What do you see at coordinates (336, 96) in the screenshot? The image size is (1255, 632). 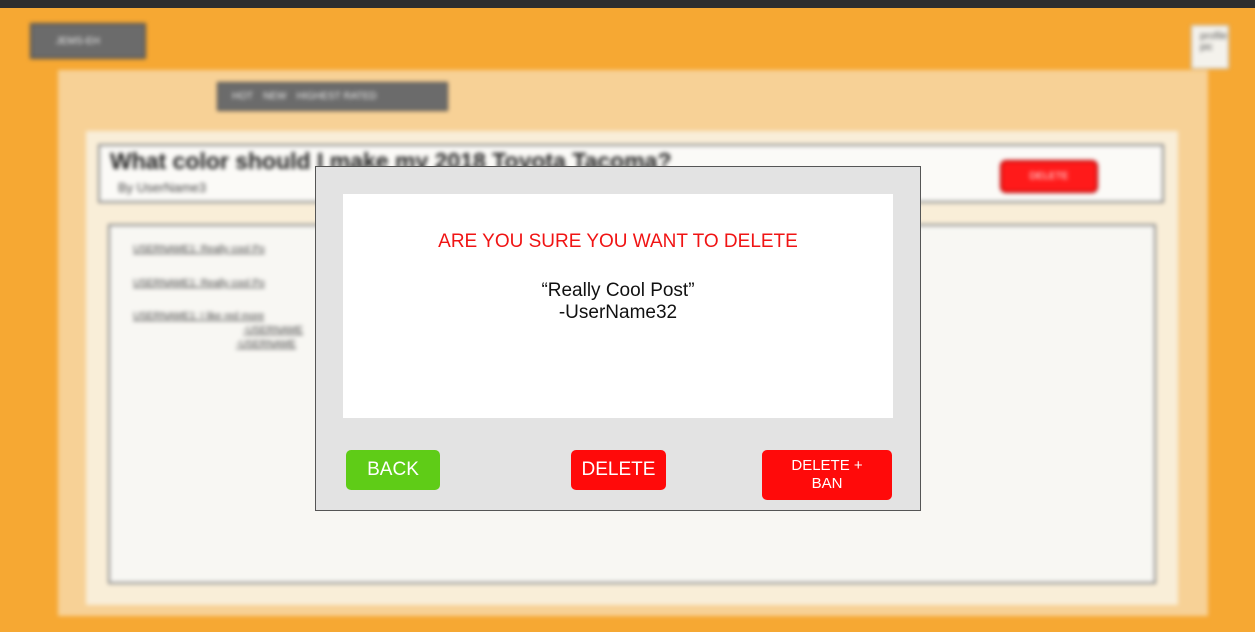 I see `tab-highest-rated: HIGHEST RATED` at bounding box center [336, 96].